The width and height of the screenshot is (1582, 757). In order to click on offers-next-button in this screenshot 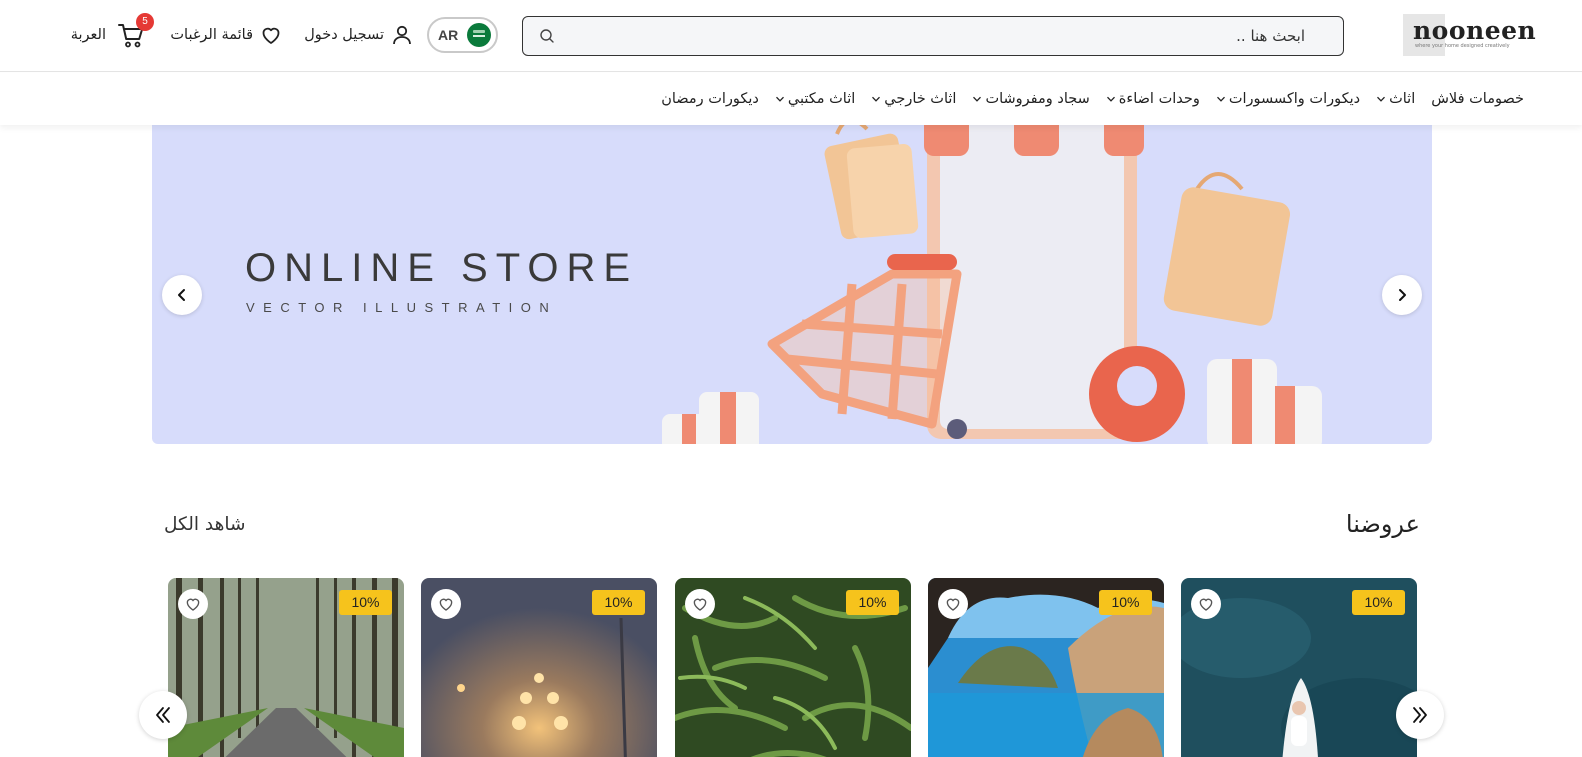, I will do `click(1420, 715)`.